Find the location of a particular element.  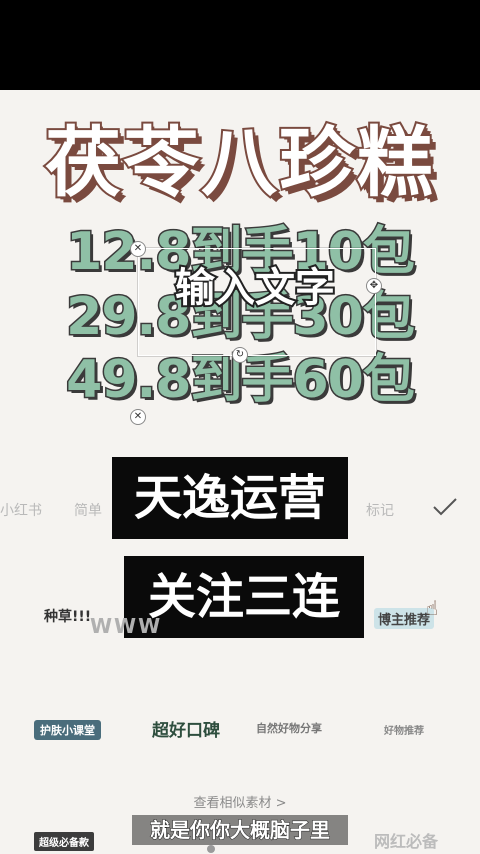

sticker-zhongcao: 种草!!! is located at coordinates (67, 616).